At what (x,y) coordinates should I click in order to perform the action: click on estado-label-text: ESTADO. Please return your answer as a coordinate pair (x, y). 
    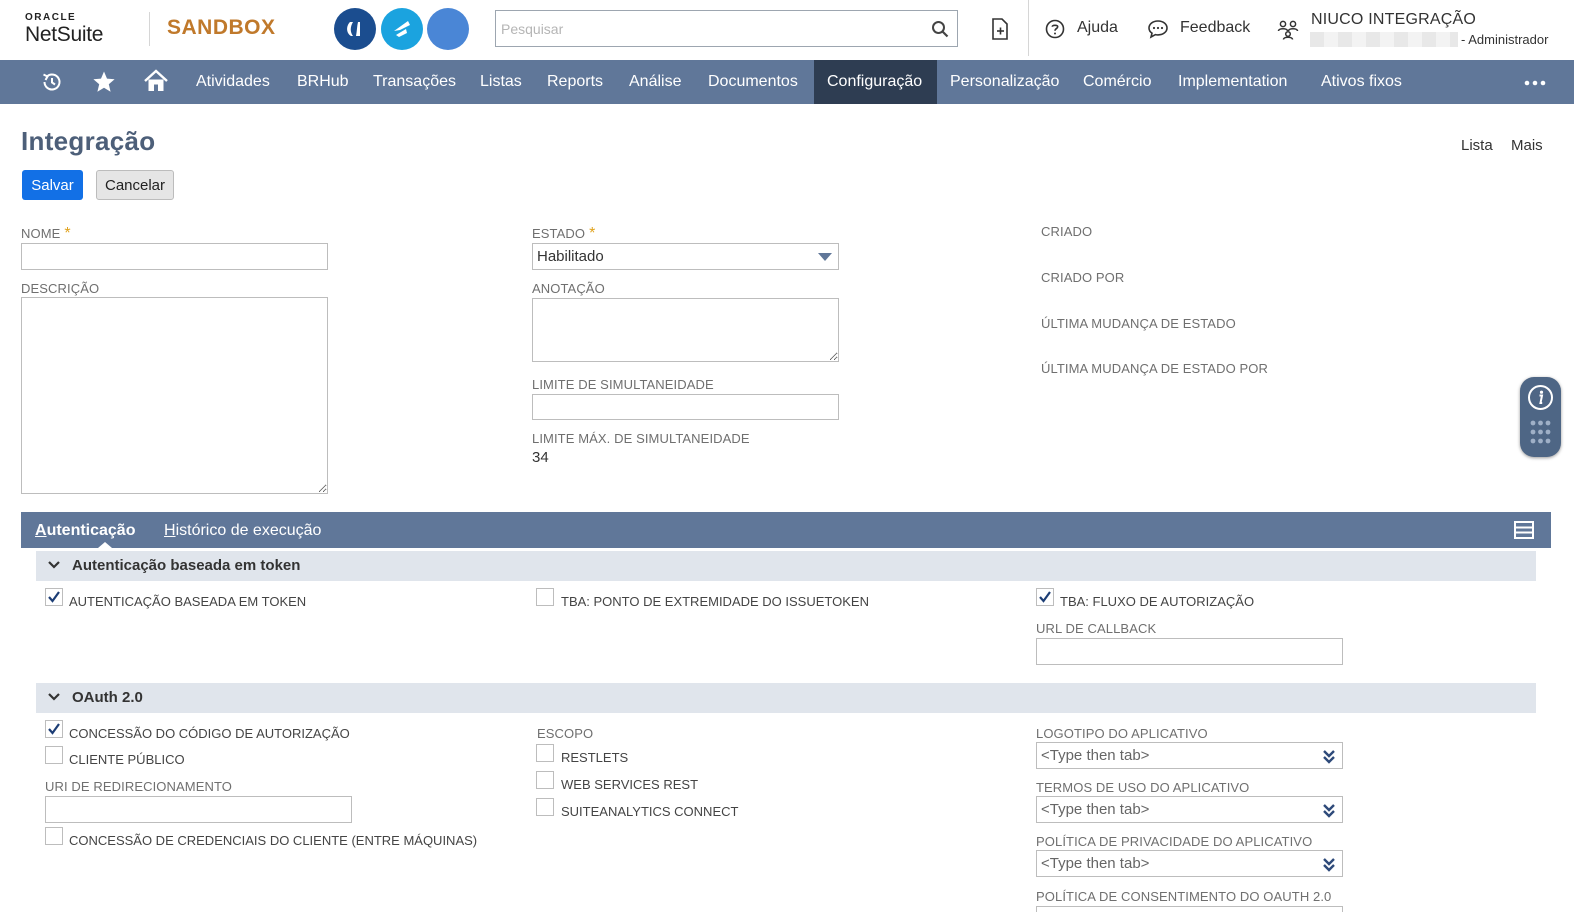
    Looking at the image, I should click on (559, 233).